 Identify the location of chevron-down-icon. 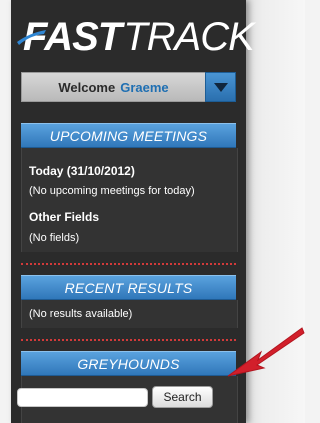
(220, 87).